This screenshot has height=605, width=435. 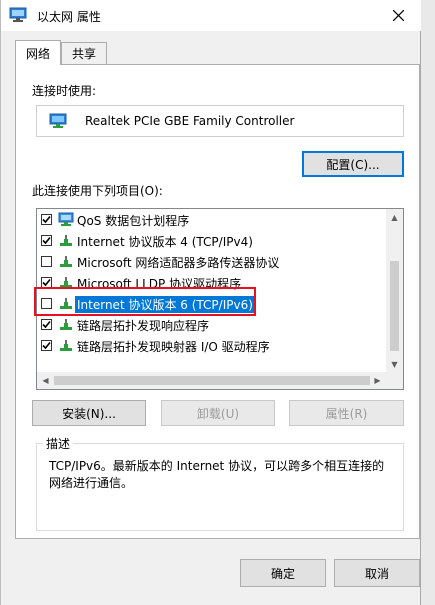 What do you see at coordinates (159, 284) in the screenshot?
I see `item-label: Microsoft LLDP 协议驱动程序` at bounding box center [159, 284].